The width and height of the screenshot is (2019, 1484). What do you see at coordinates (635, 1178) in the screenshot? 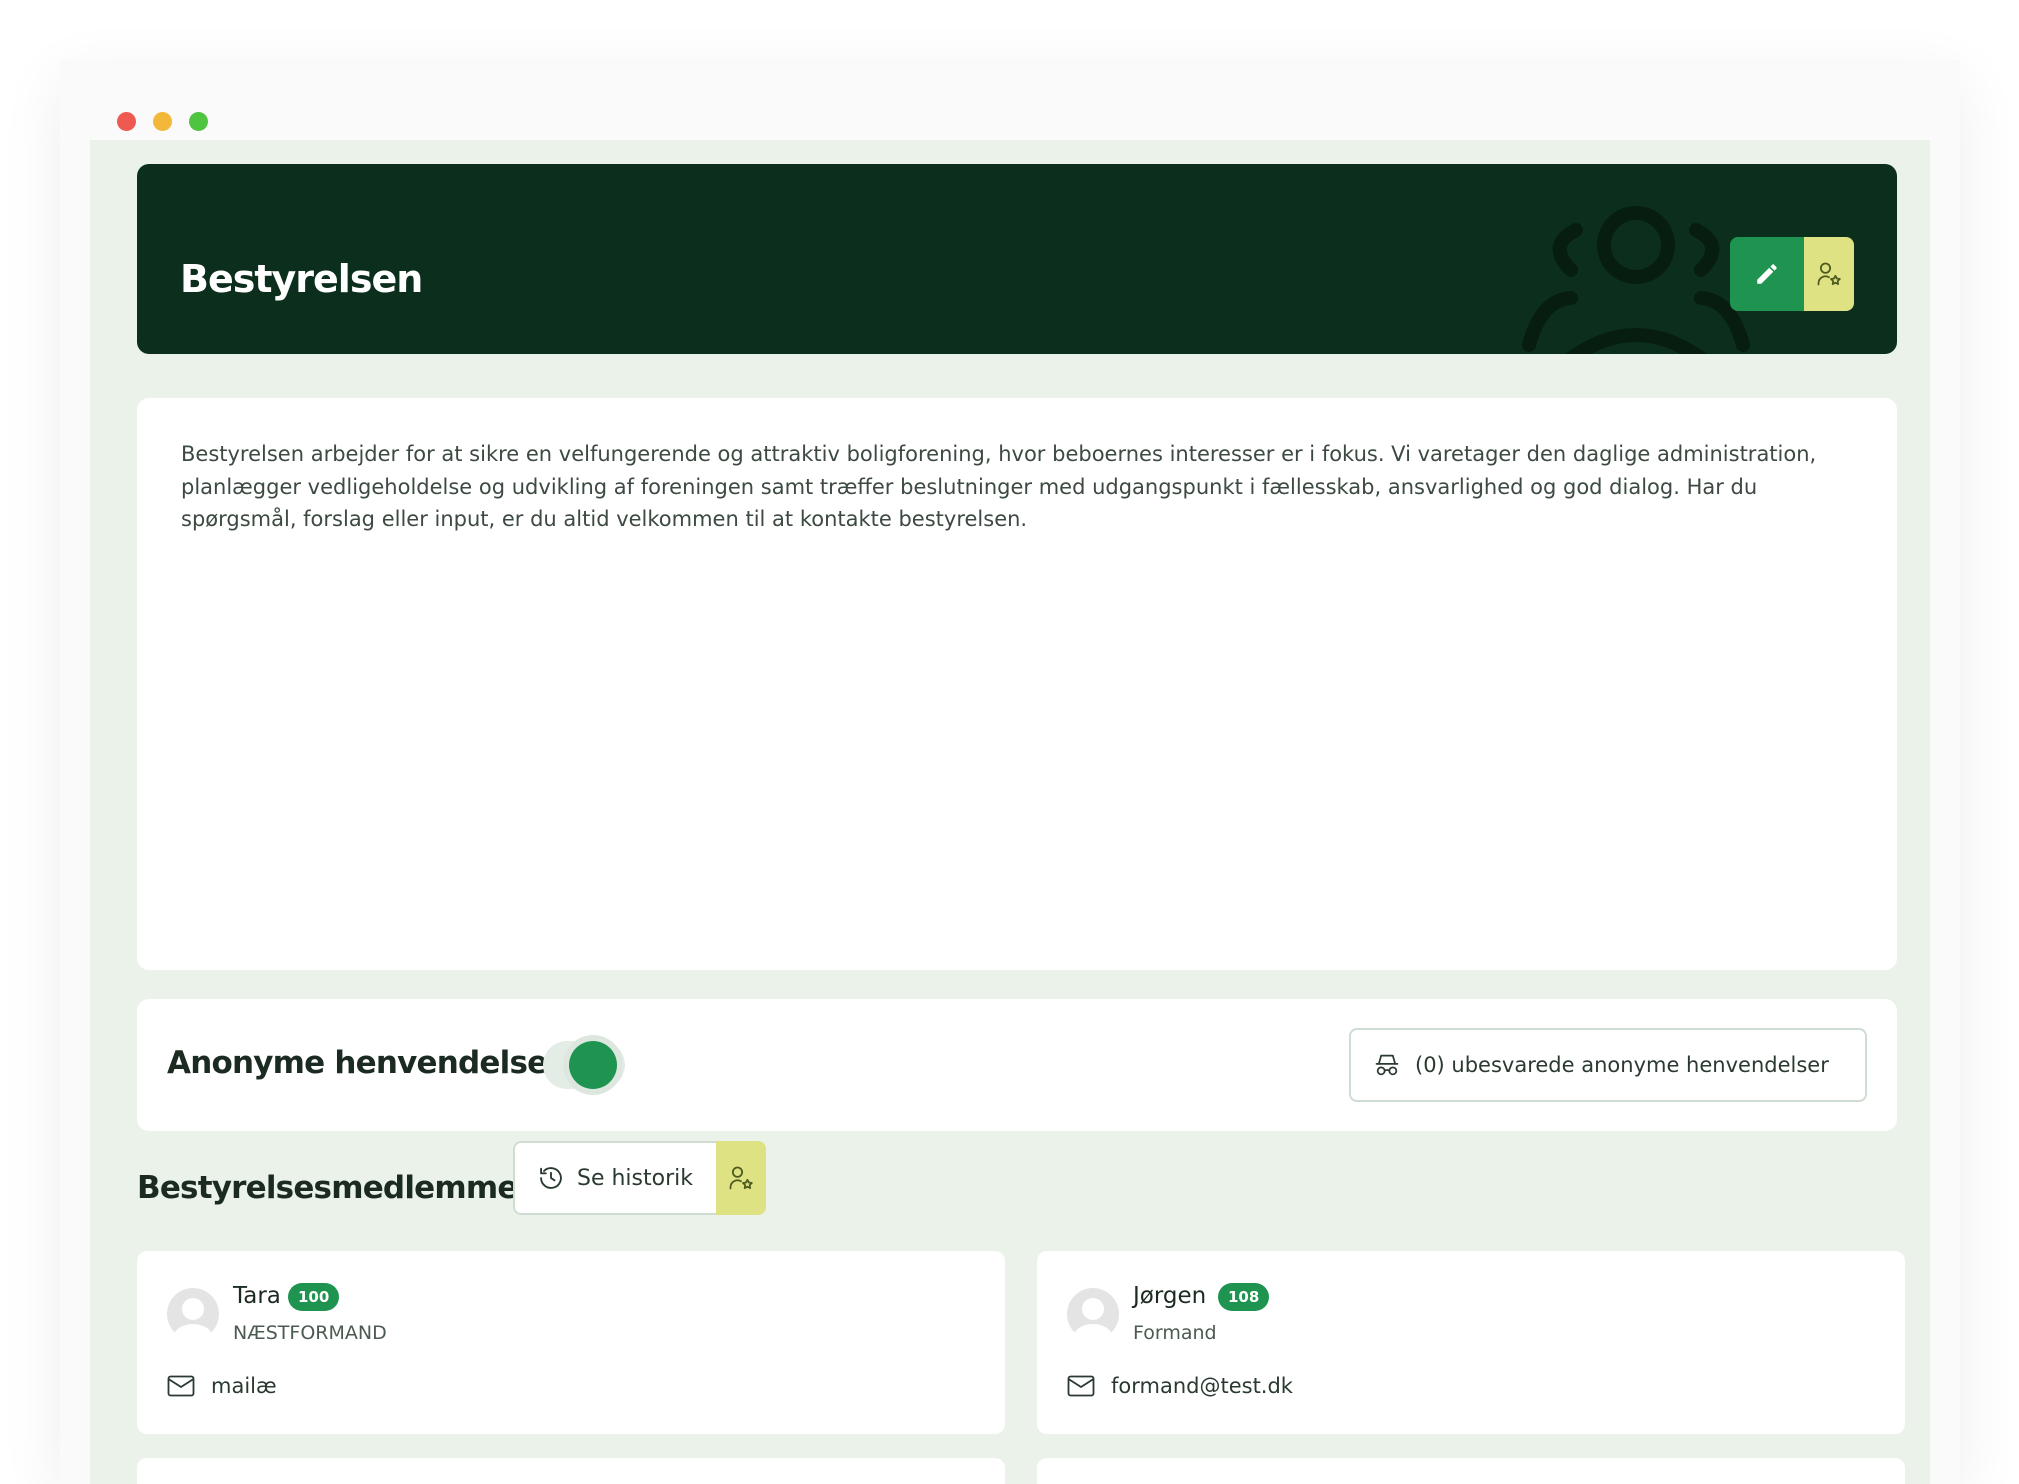
I see `see-history-label: Se historik` at bounding box center [635, 1178].